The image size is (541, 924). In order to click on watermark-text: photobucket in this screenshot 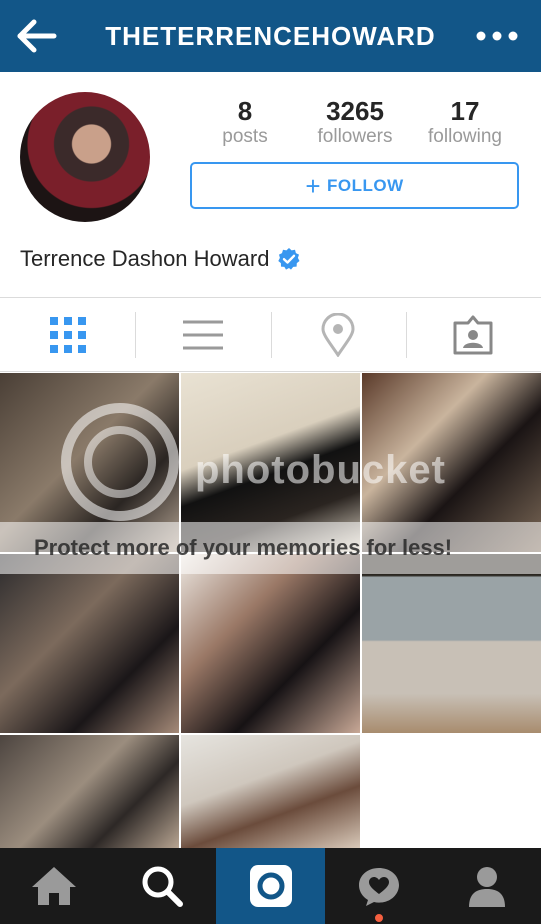, I will do `click(320, 470)`.